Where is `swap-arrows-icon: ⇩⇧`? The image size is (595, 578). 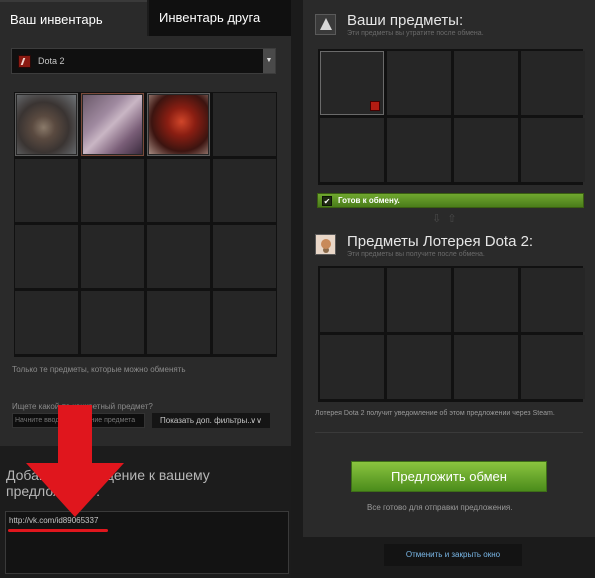 swap-arrows-icon: ⇩⇧ is located at coordinates (447, 219).